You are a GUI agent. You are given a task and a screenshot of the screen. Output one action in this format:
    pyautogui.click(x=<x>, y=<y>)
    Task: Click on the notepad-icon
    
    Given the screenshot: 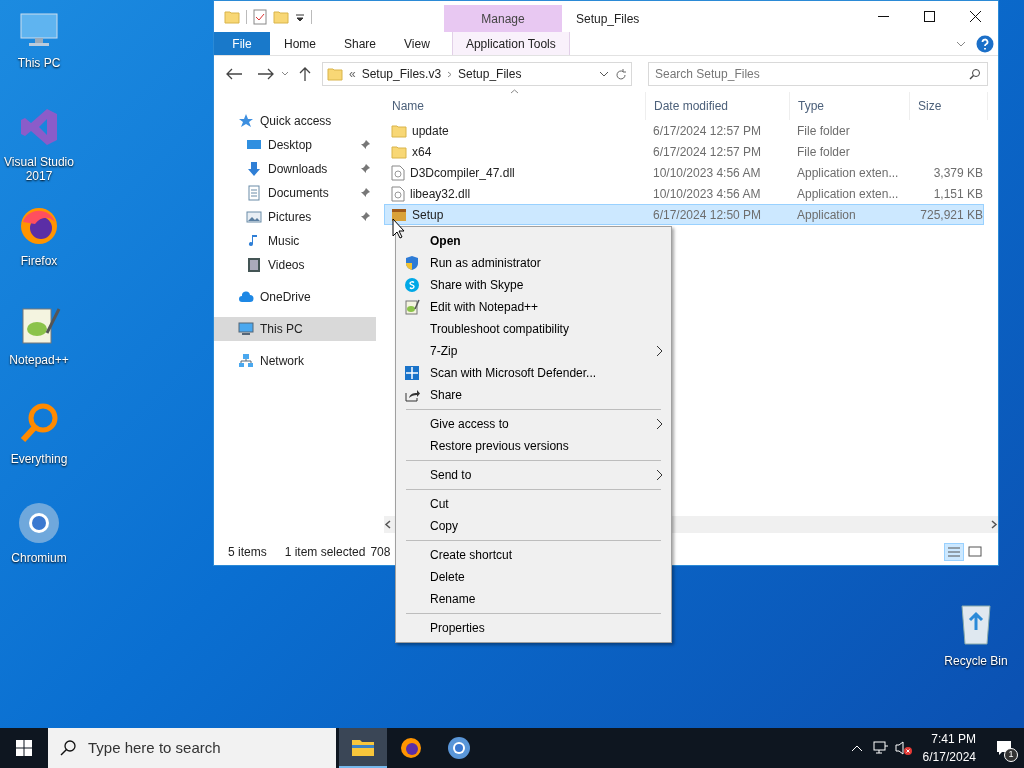 What is the action you would take?
    pyautogui.click(x=412, y=307)
    